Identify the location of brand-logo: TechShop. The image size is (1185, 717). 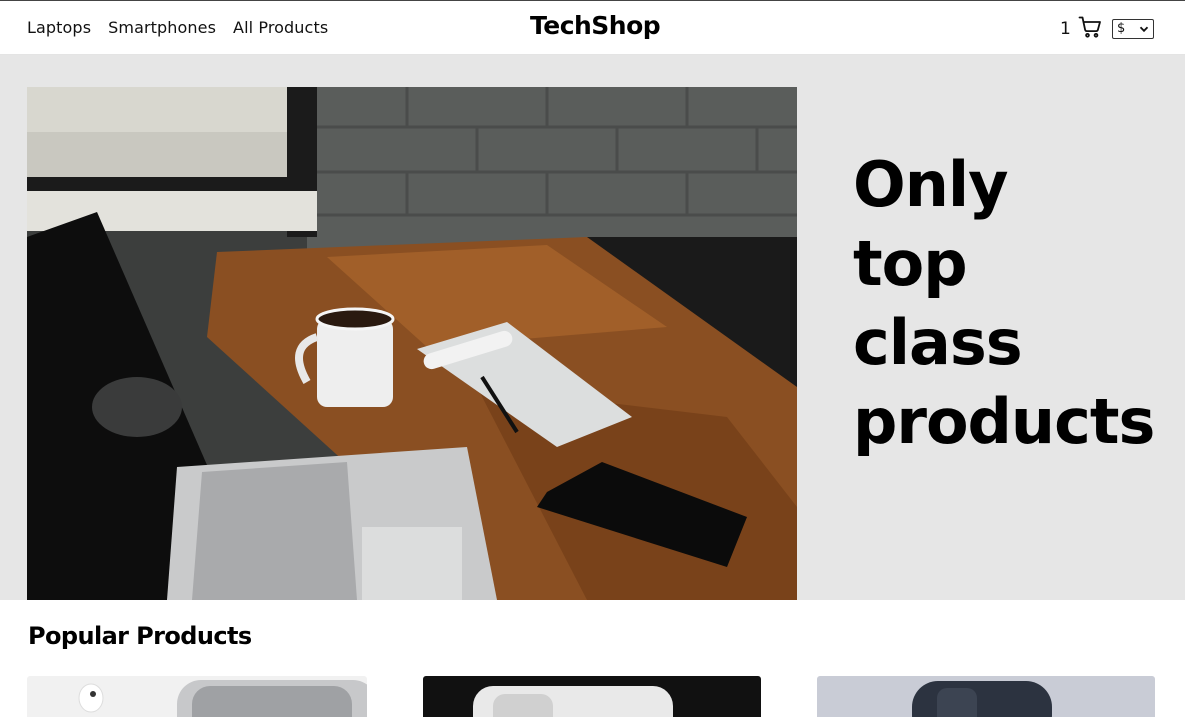
(595, 25).